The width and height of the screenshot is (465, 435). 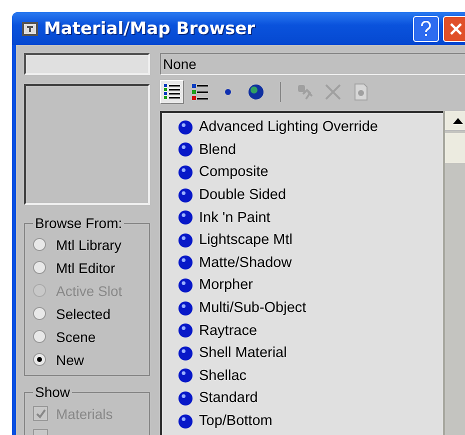 What do you see at coordinates (150, 28) in the screenshot?
I see `window-title: Material/Map Browser` at bounding box center [150, 28].